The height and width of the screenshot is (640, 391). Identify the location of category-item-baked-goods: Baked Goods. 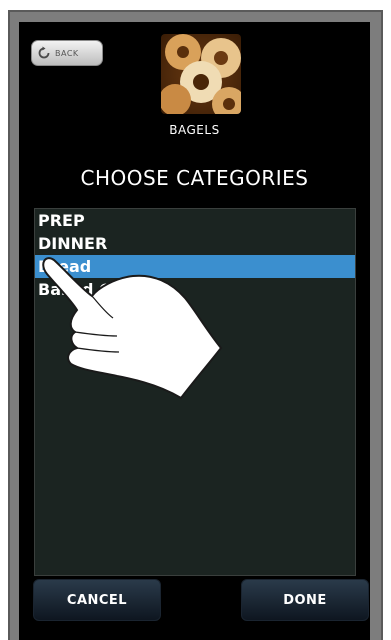
(195, 289).